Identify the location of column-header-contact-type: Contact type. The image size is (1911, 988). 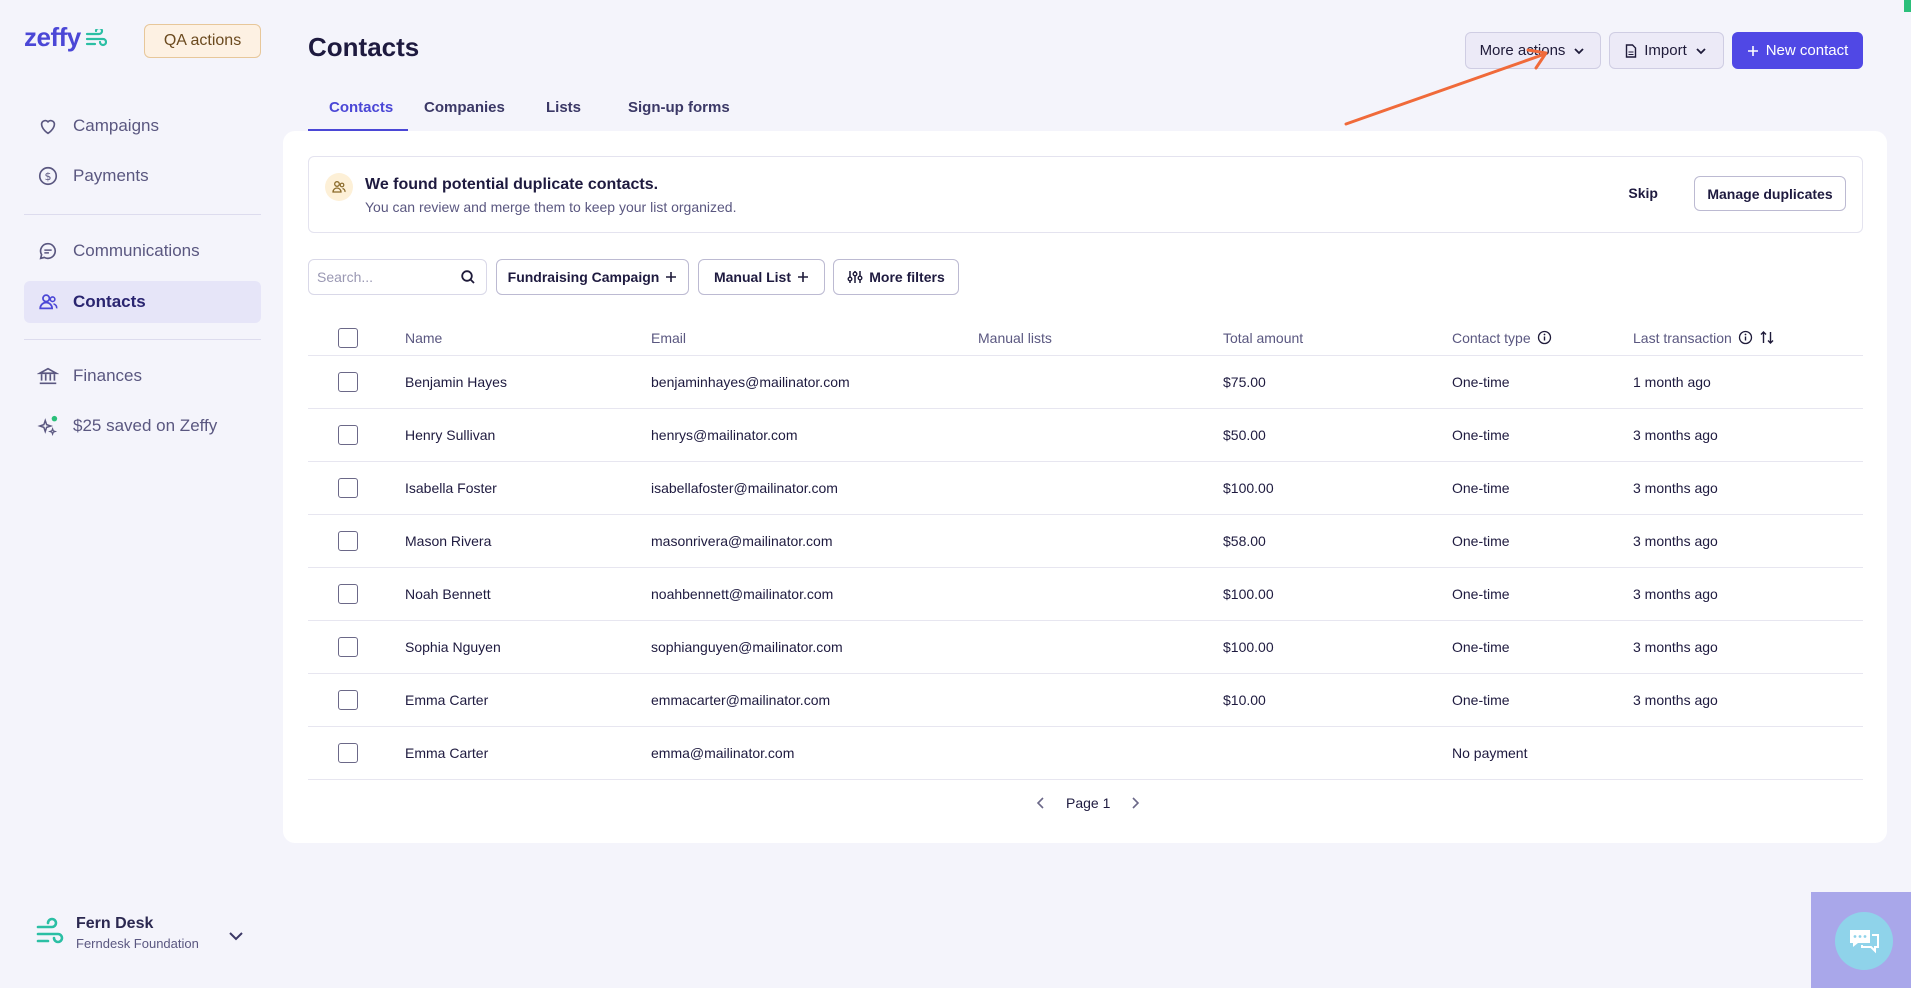
(1502, 337).